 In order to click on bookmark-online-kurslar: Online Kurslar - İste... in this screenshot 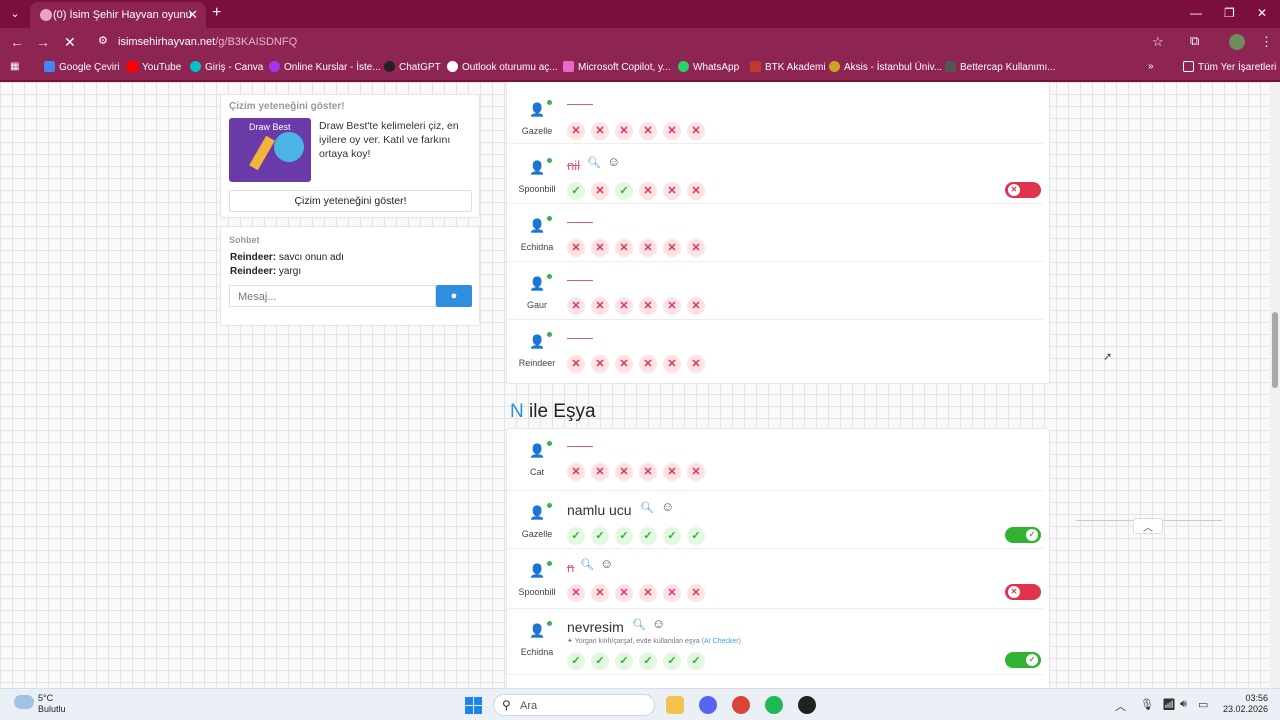, I will do `click(325, 67)`.